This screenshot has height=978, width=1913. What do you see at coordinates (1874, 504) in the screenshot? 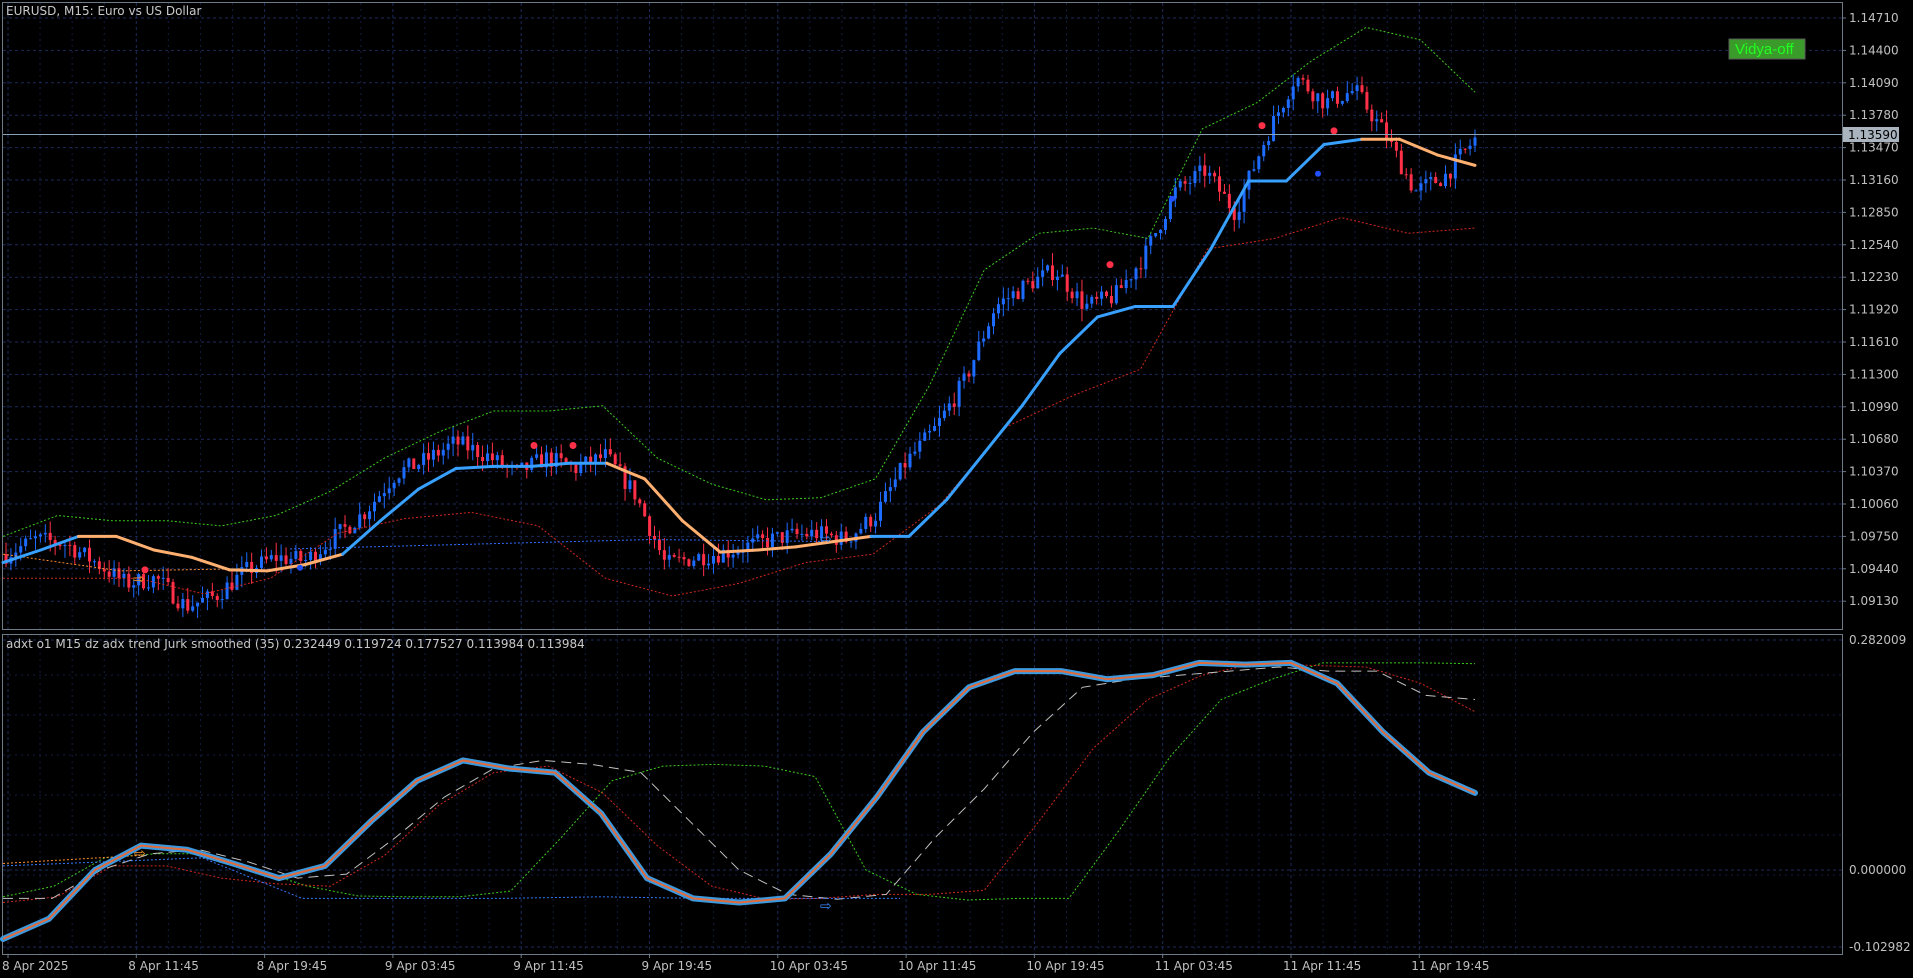
I see `price-label: 1.10060` at bounding box center [1874, 504].